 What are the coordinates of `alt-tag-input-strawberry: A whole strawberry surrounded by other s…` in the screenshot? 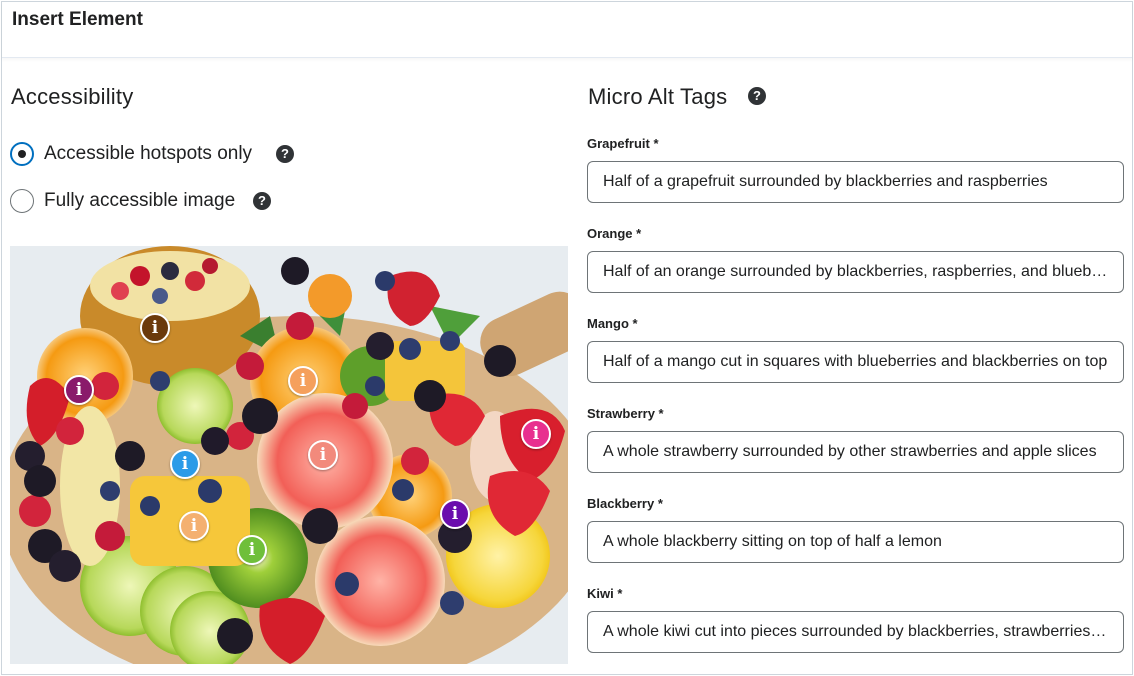 It's located at (855, 452).